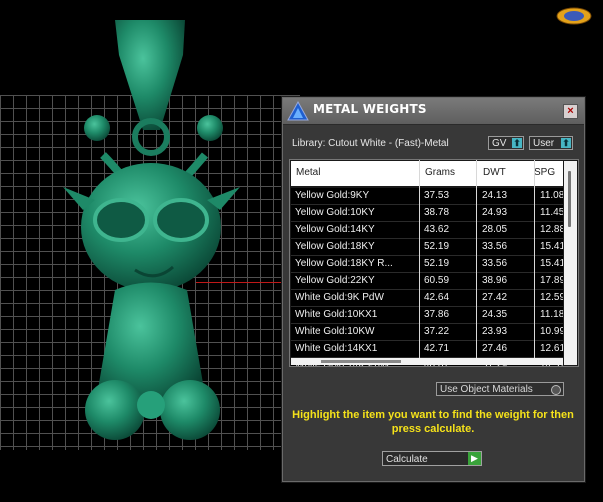  Describe the element at coordinates (495, 195) in the screenshot. I see `dwt-cell: 24.13` at that location.